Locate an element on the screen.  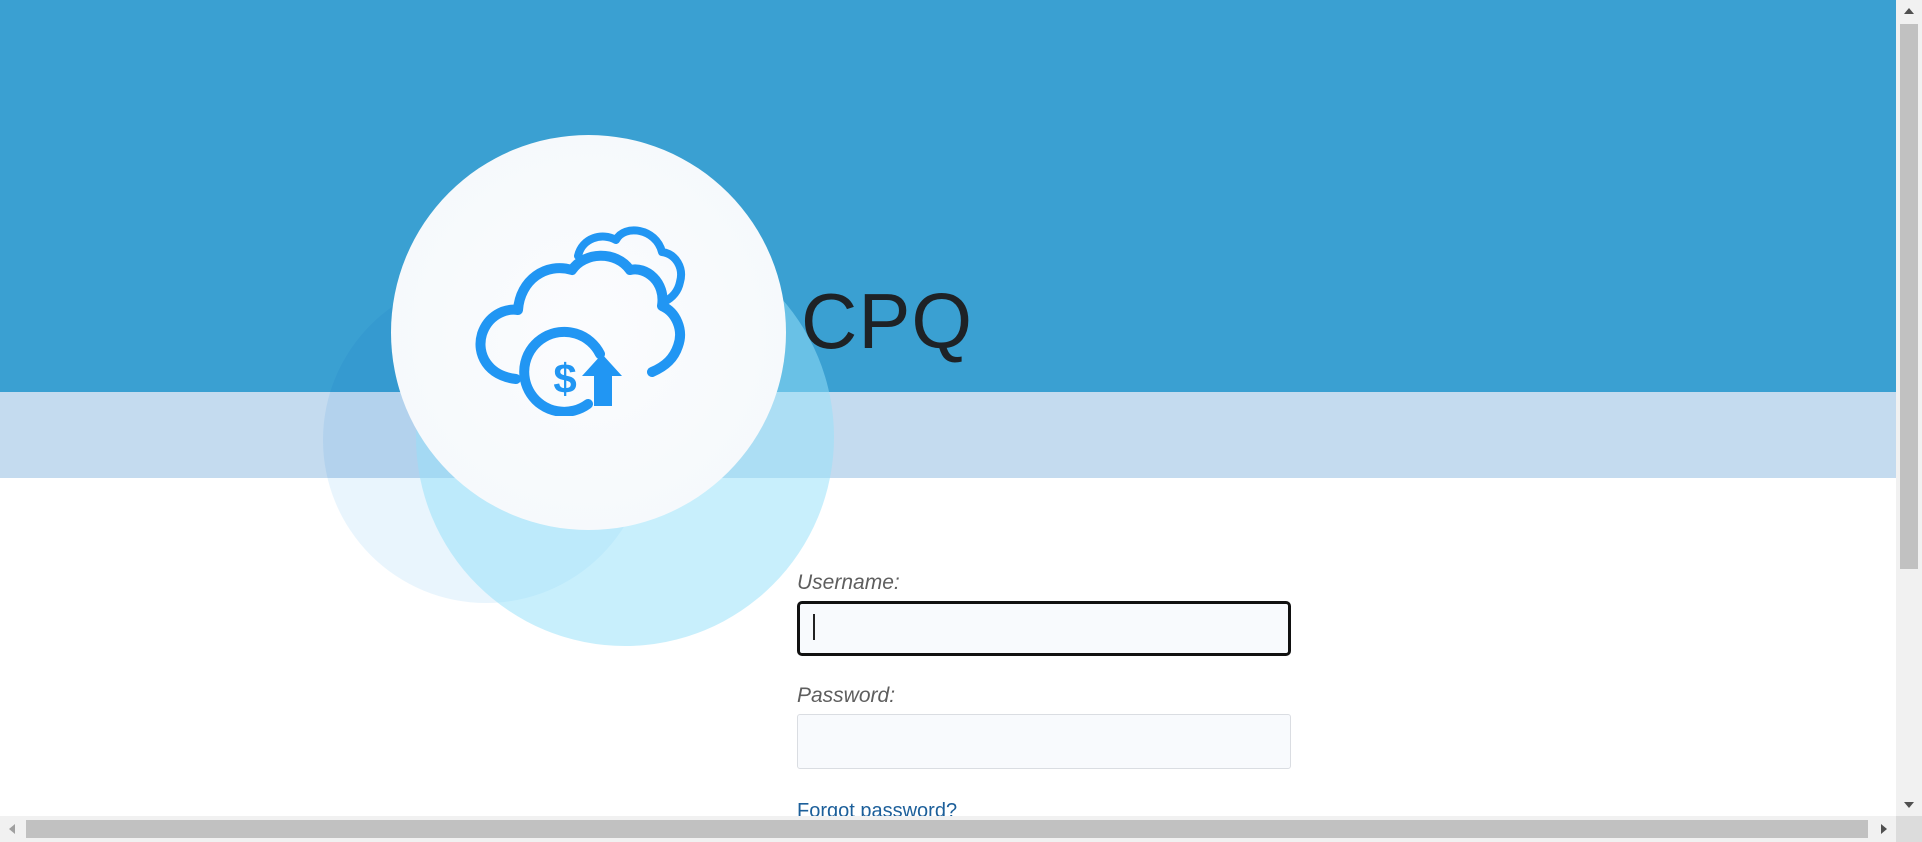
username-label: Username: is located at coordinates (848, 582).